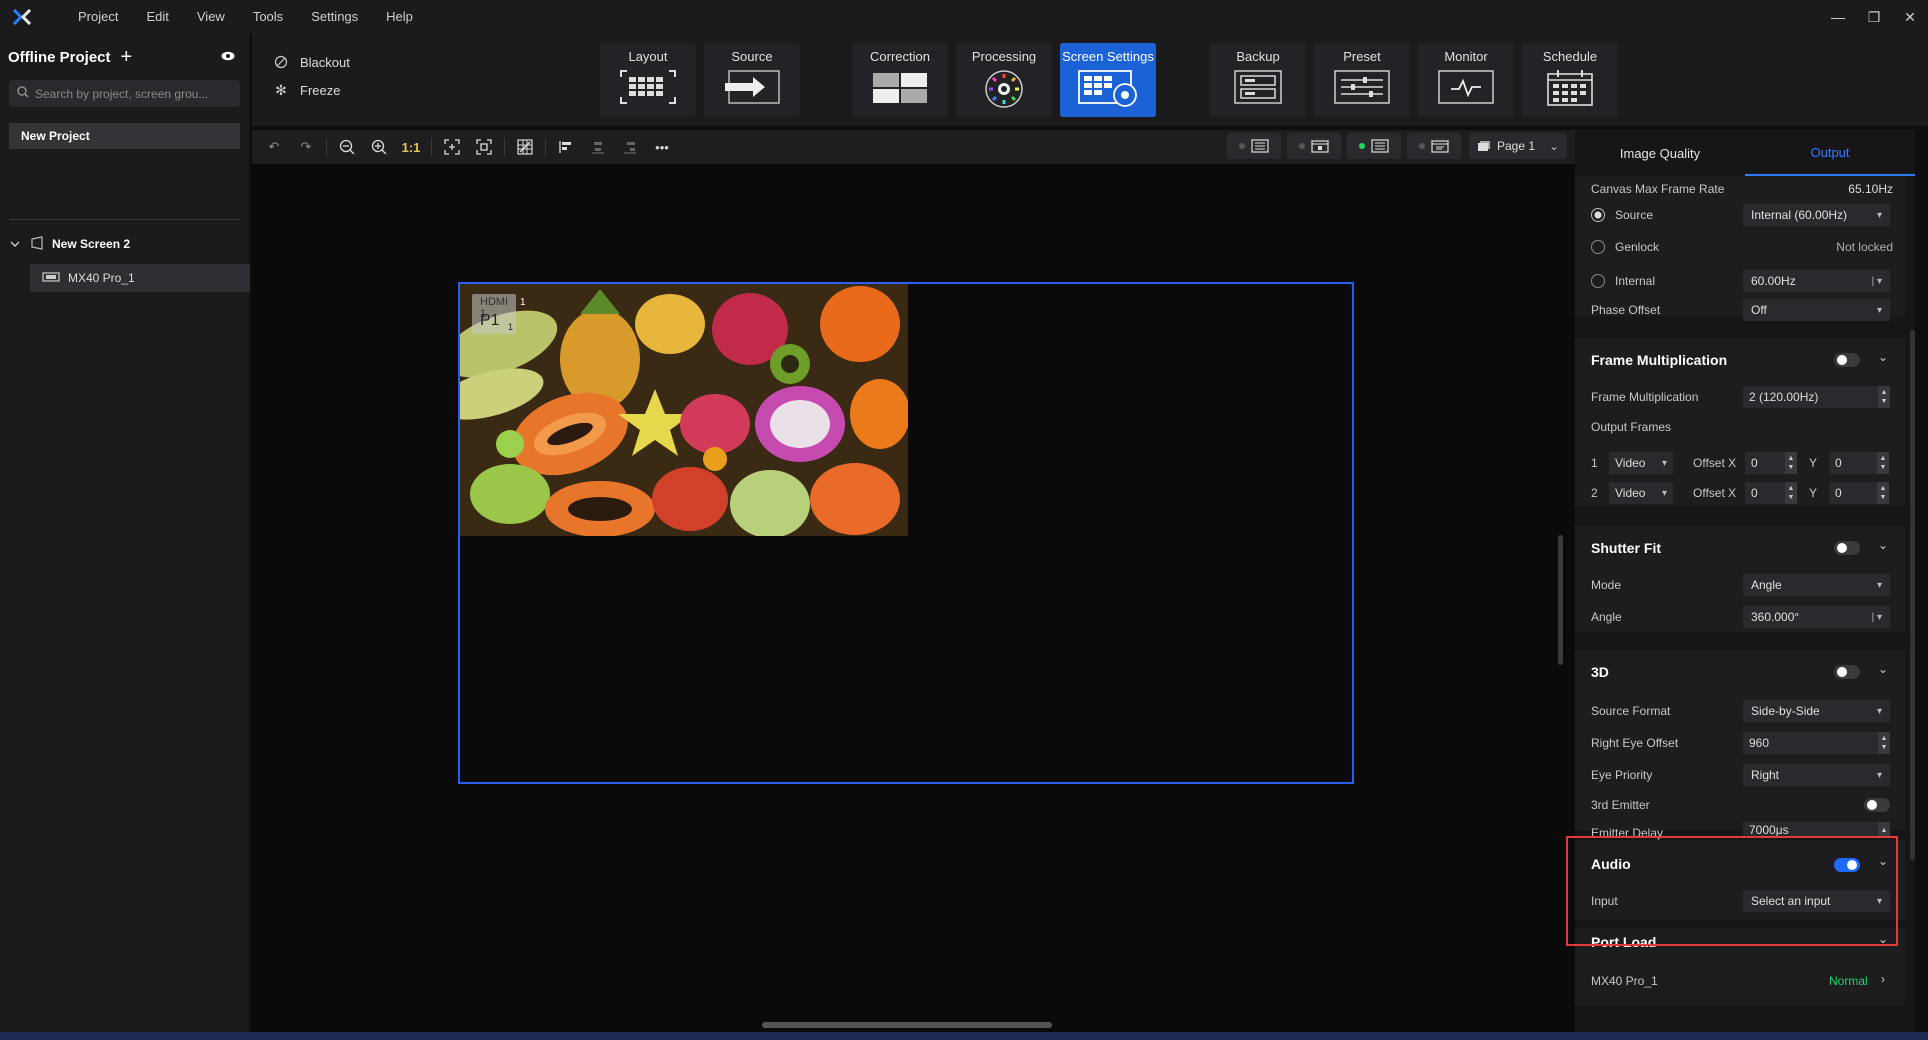 The image size is (1928, 1040). What do you see at coordinates (1816, 743) in the screenshot?
I see `right-eye-offset-stepper: 960 ▲ ▼` at bounding box center [1816, 743].